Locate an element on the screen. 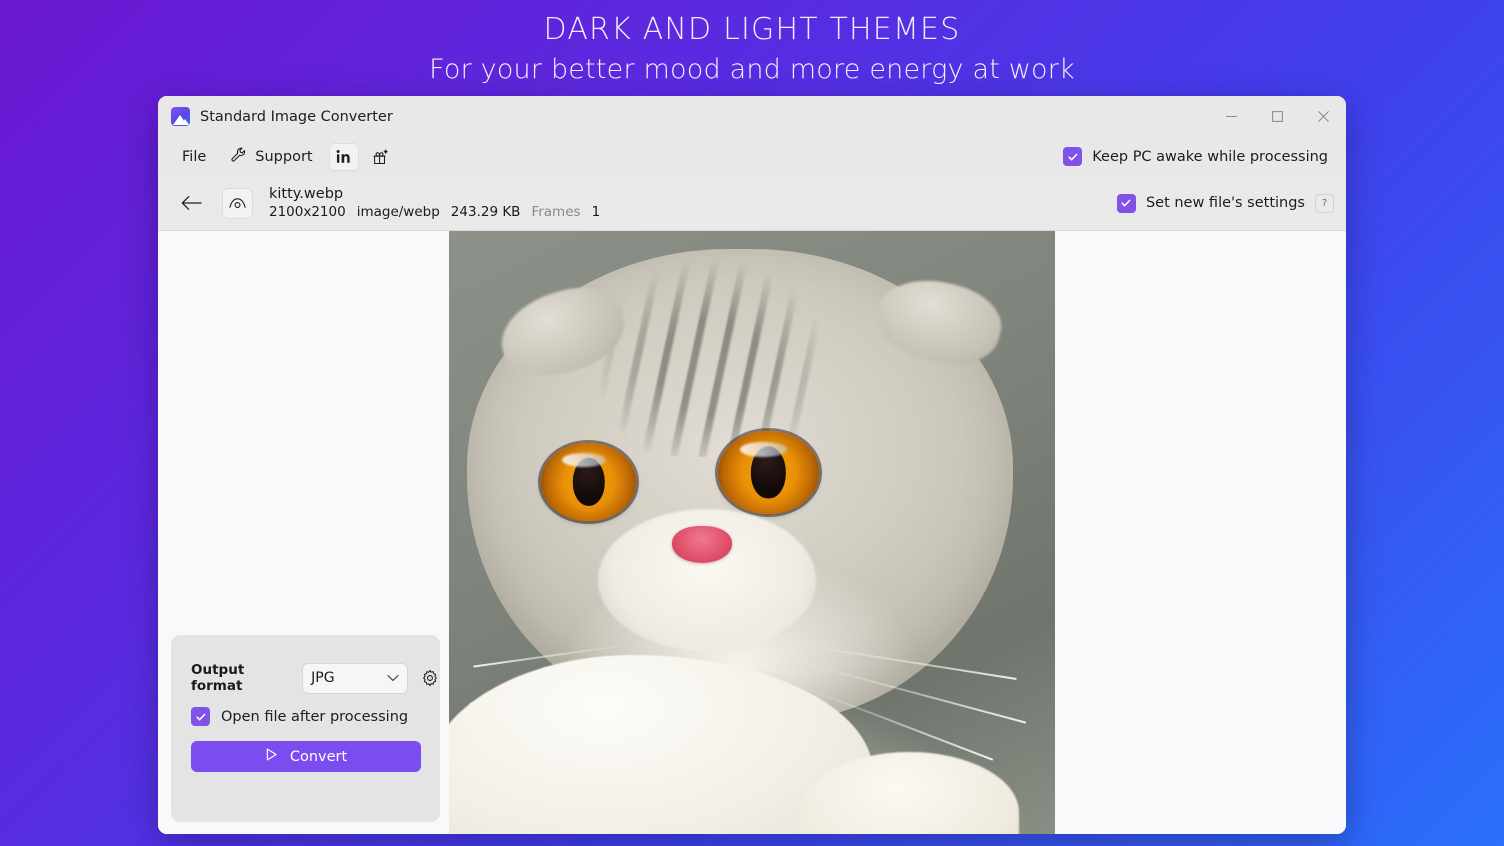 The width and height of the screenshot is (1504, 846). open-after-processing-control: Open file after processing is located at coordinates (305, 710).